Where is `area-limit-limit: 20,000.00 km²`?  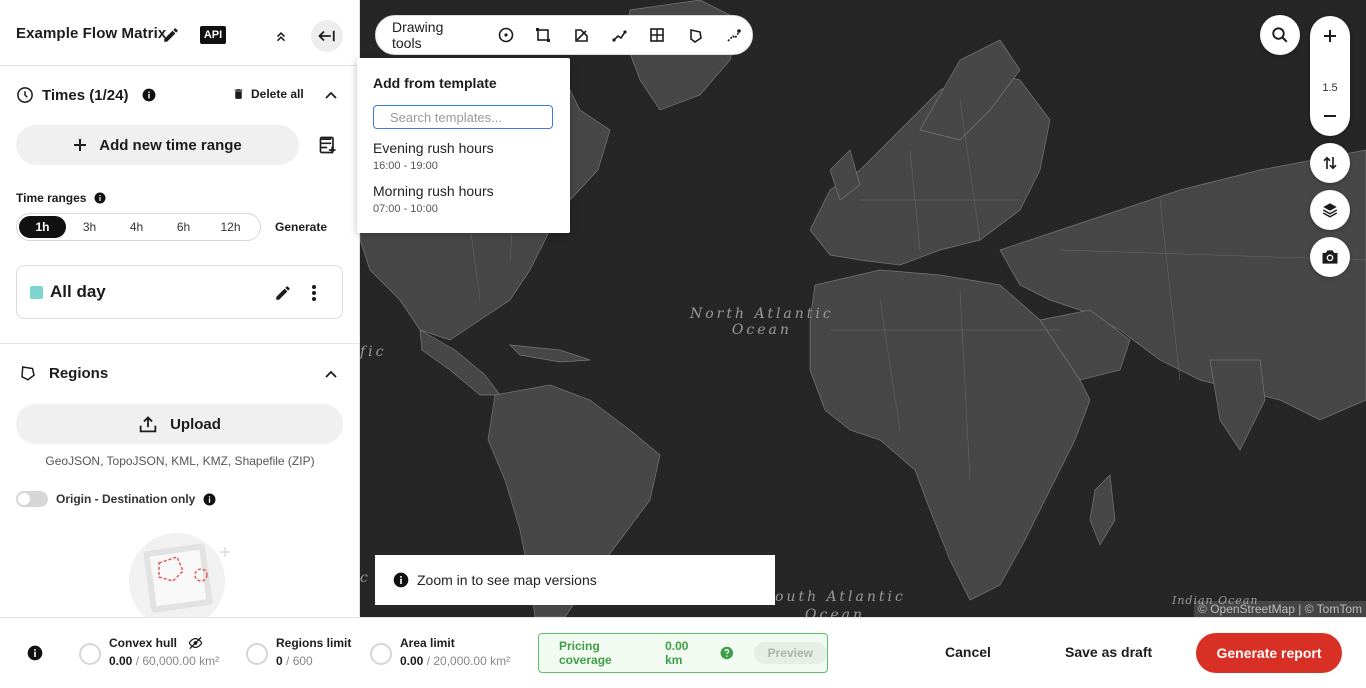
area-limit-limit: 20,000.00 km² is located at coordinates (472, 661).